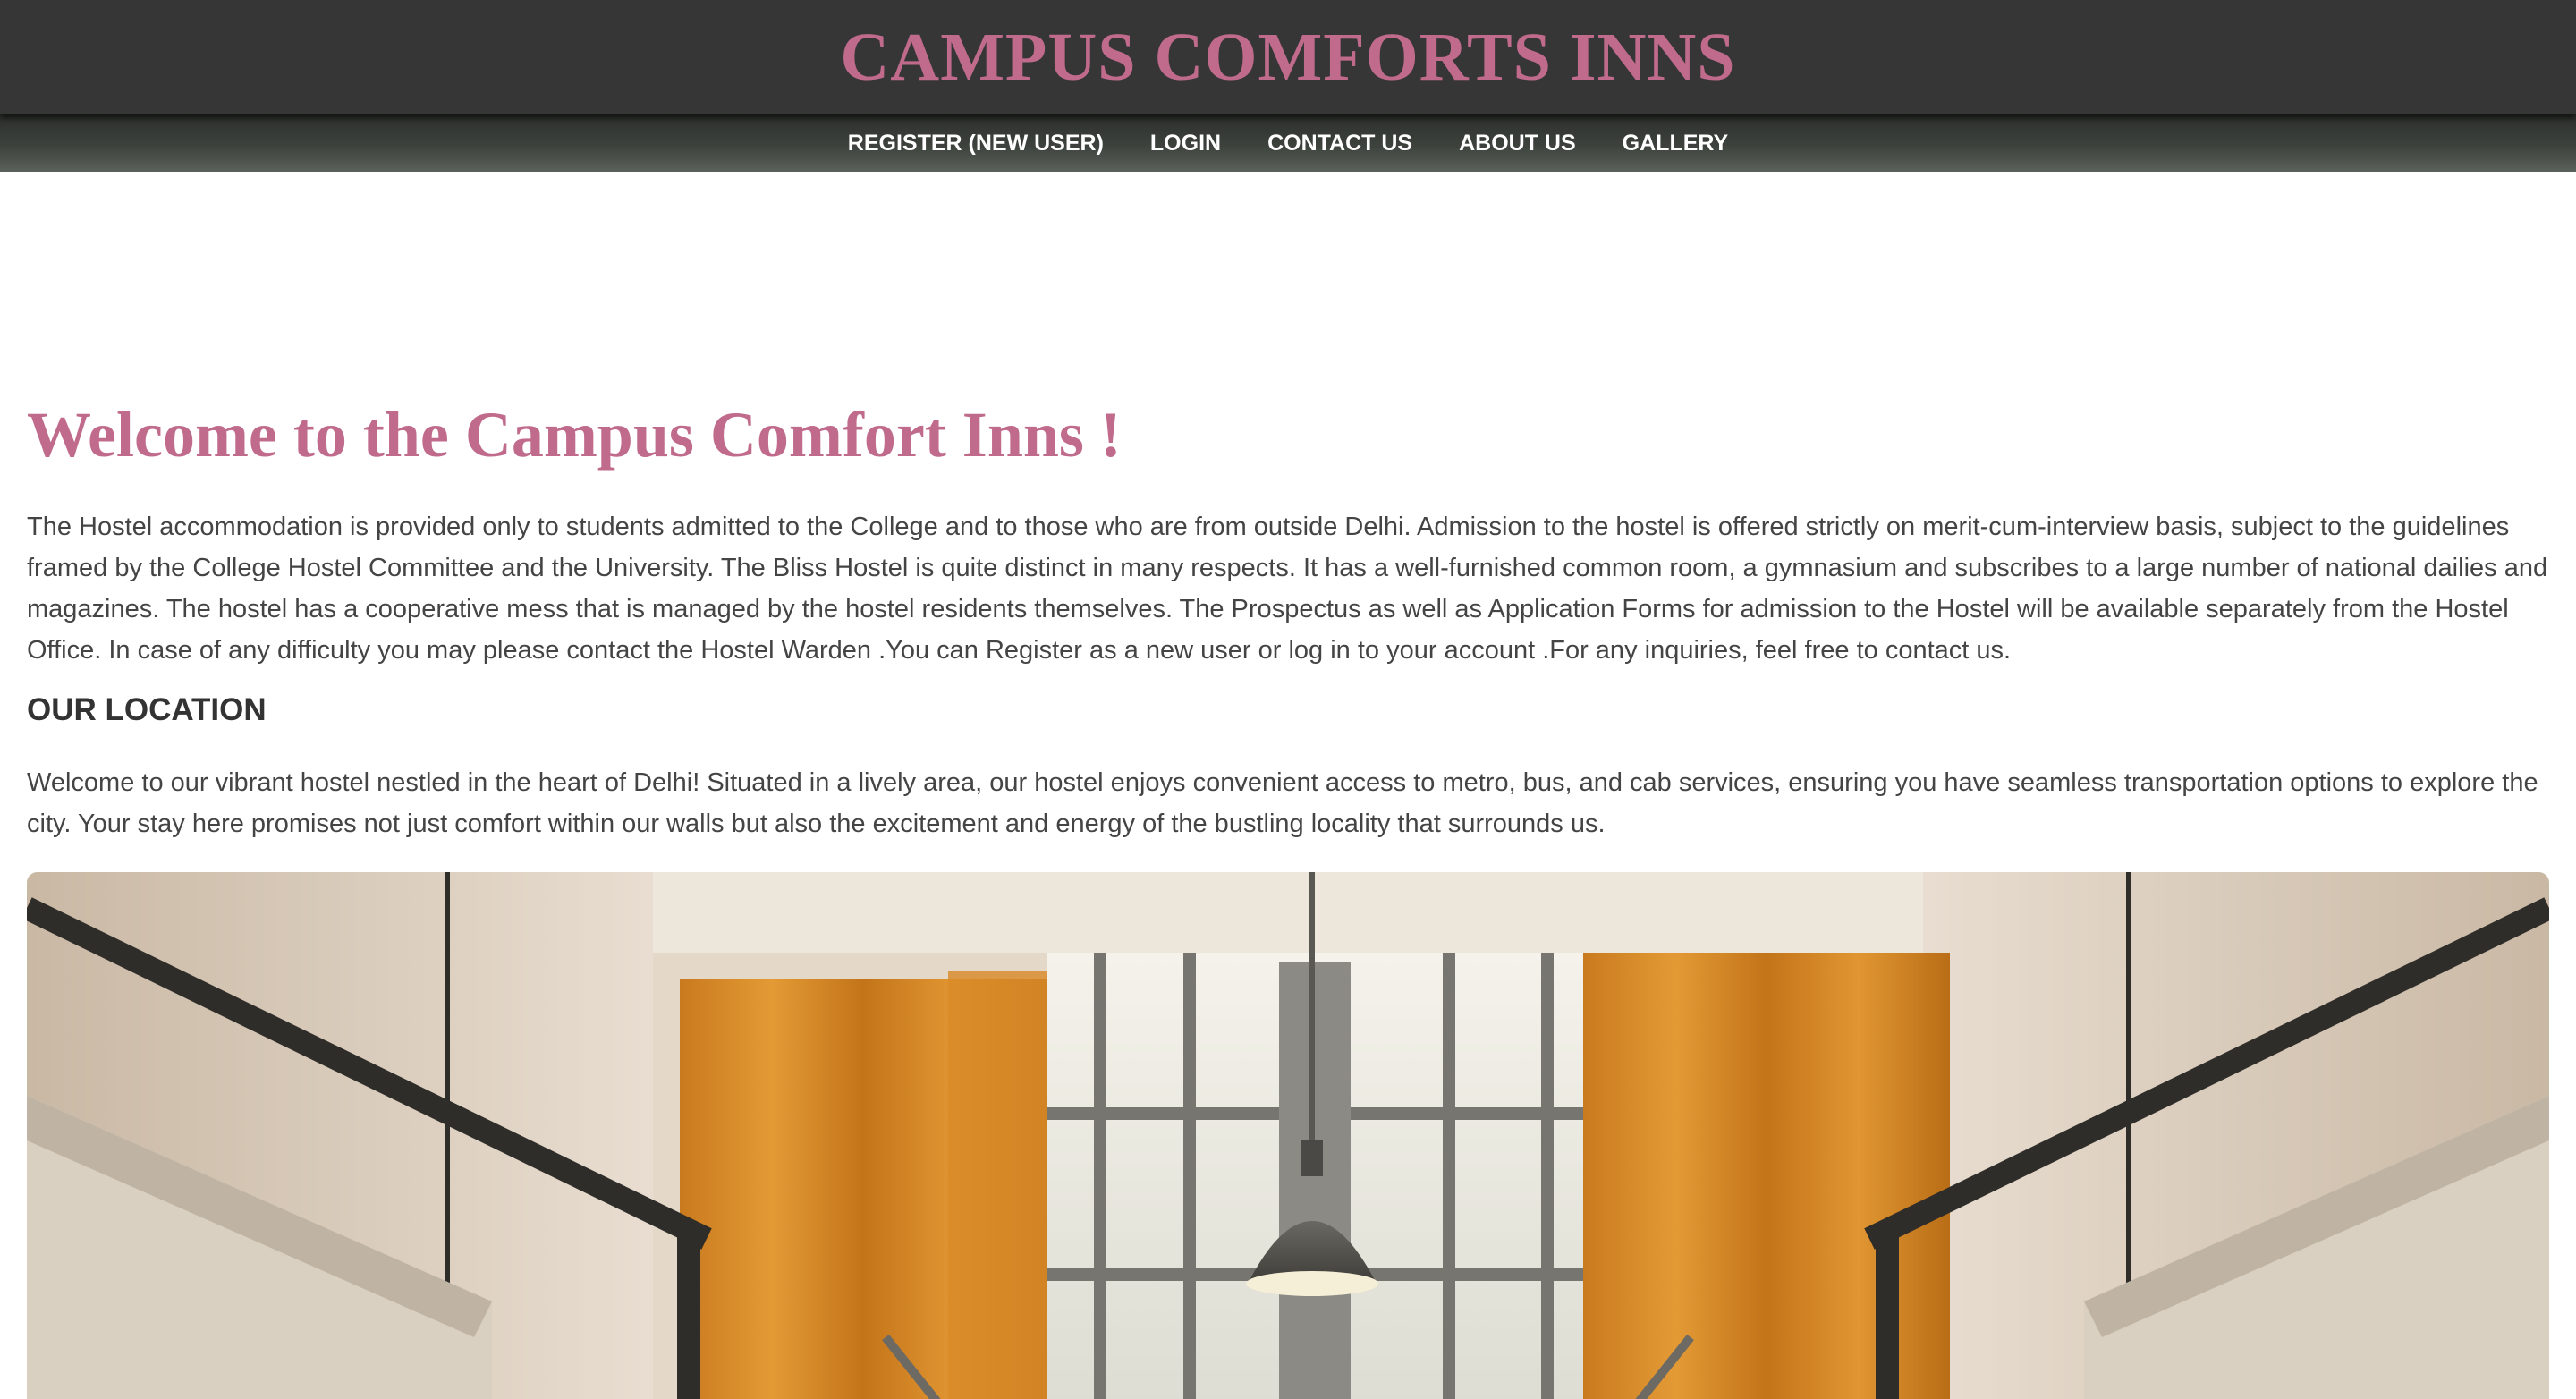 The width and height of the screenshot is (2576, 1399). Describe the element at coordinates (976, 144) in the screenshot. I see `nav-register: REGISTER (NEW USER)` at that location.